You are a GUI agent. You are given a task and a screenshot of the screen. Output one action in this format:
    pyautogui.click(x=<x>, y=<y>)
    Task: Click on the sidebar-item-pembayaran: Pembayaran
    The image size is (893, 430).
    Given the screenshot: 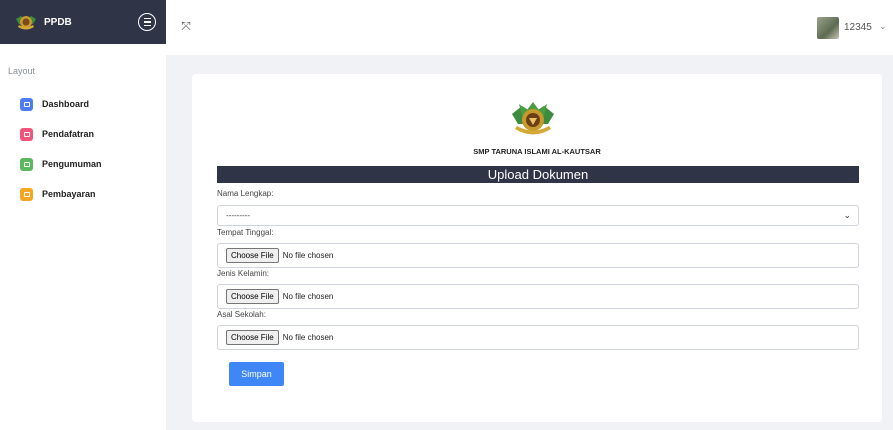 What is the action you would take?
    pyautogui.click(x=83, y=194)
    